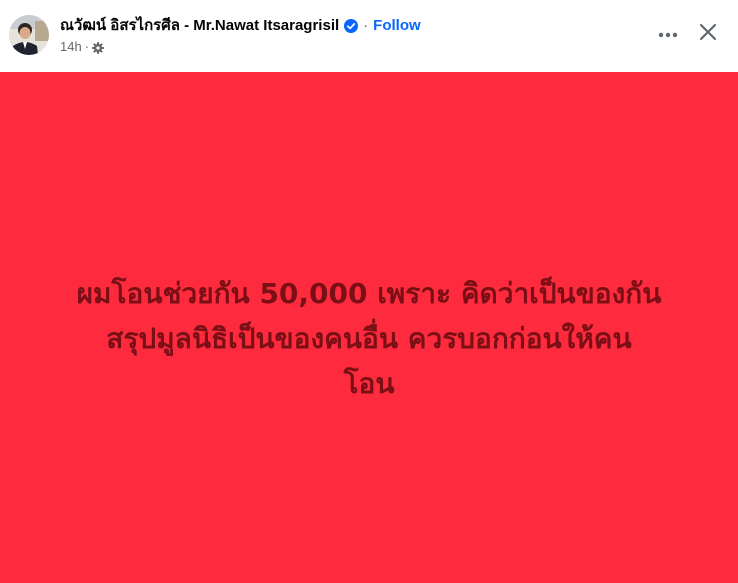 The width and height of the screenshot is (738, 583). What do you see at coordinates (369, 383) in the screenshot?
I see `post-text-line: โอน` at bounding box center [369, 383].